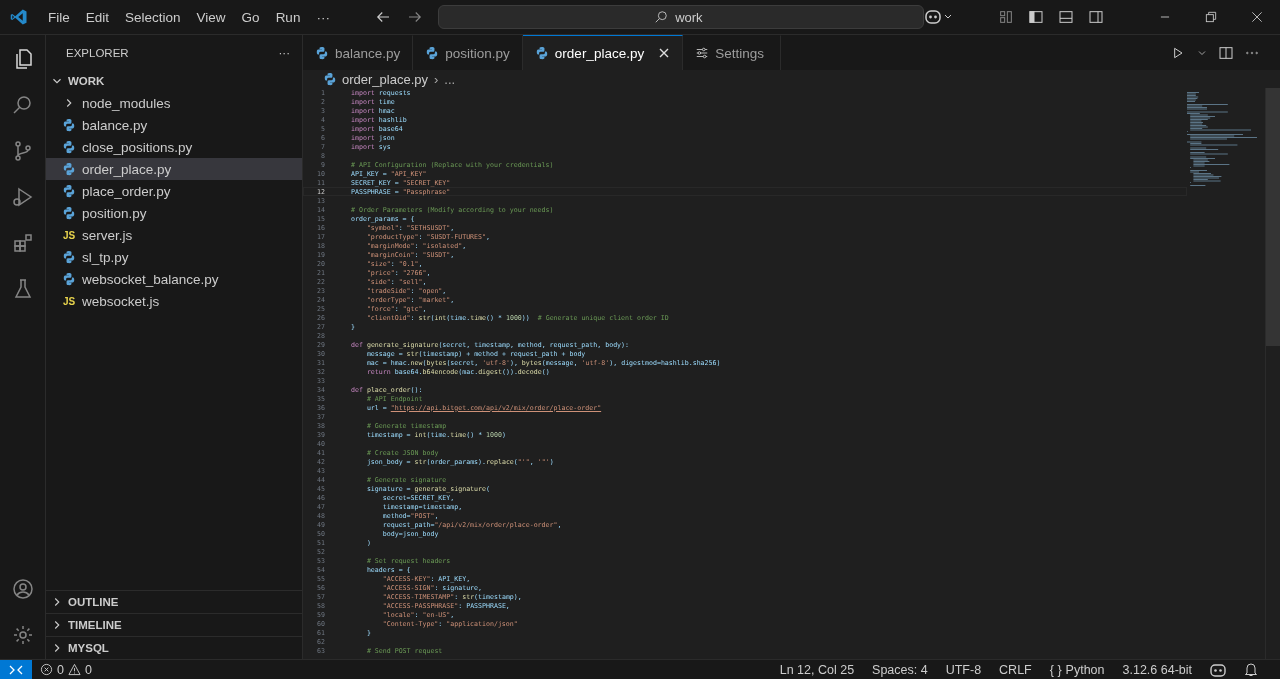  What do you see at coordinates (1006, 17) in the screenshot?
I see `layout-icon` at bounding box center [1006, 17].